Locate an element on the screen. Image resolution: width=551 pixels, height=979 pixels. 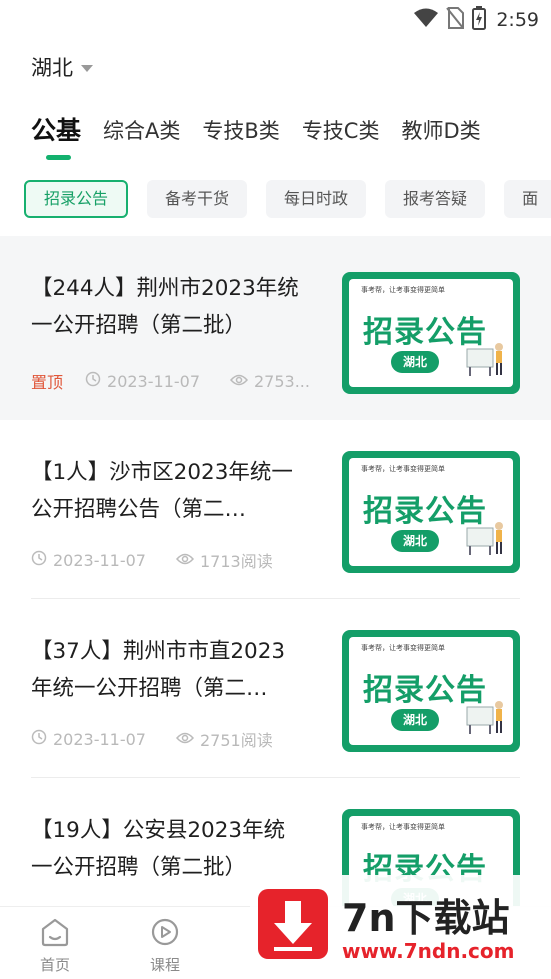
watermark-overlay: 7n下载站 www.7ndn.com is located at coordinates (400, 927).